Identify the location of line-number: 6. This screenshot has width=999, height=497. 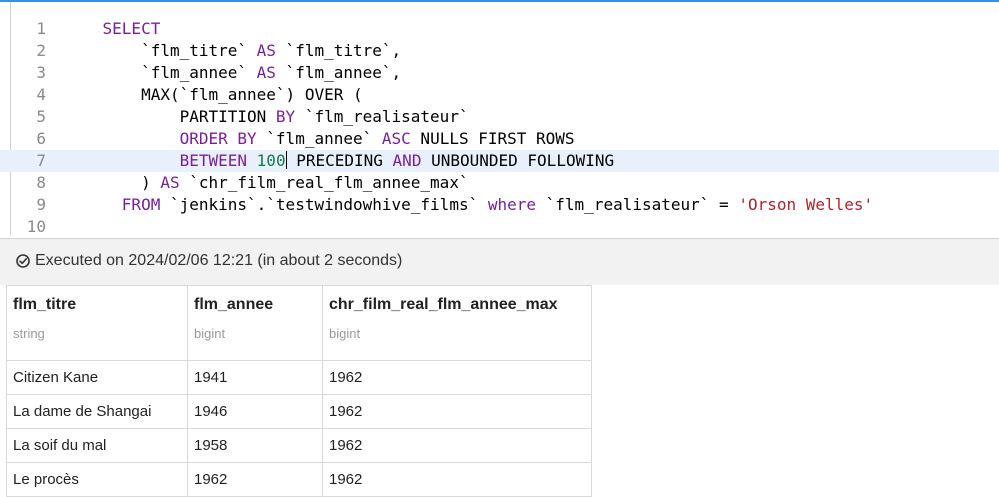
(41, 138).